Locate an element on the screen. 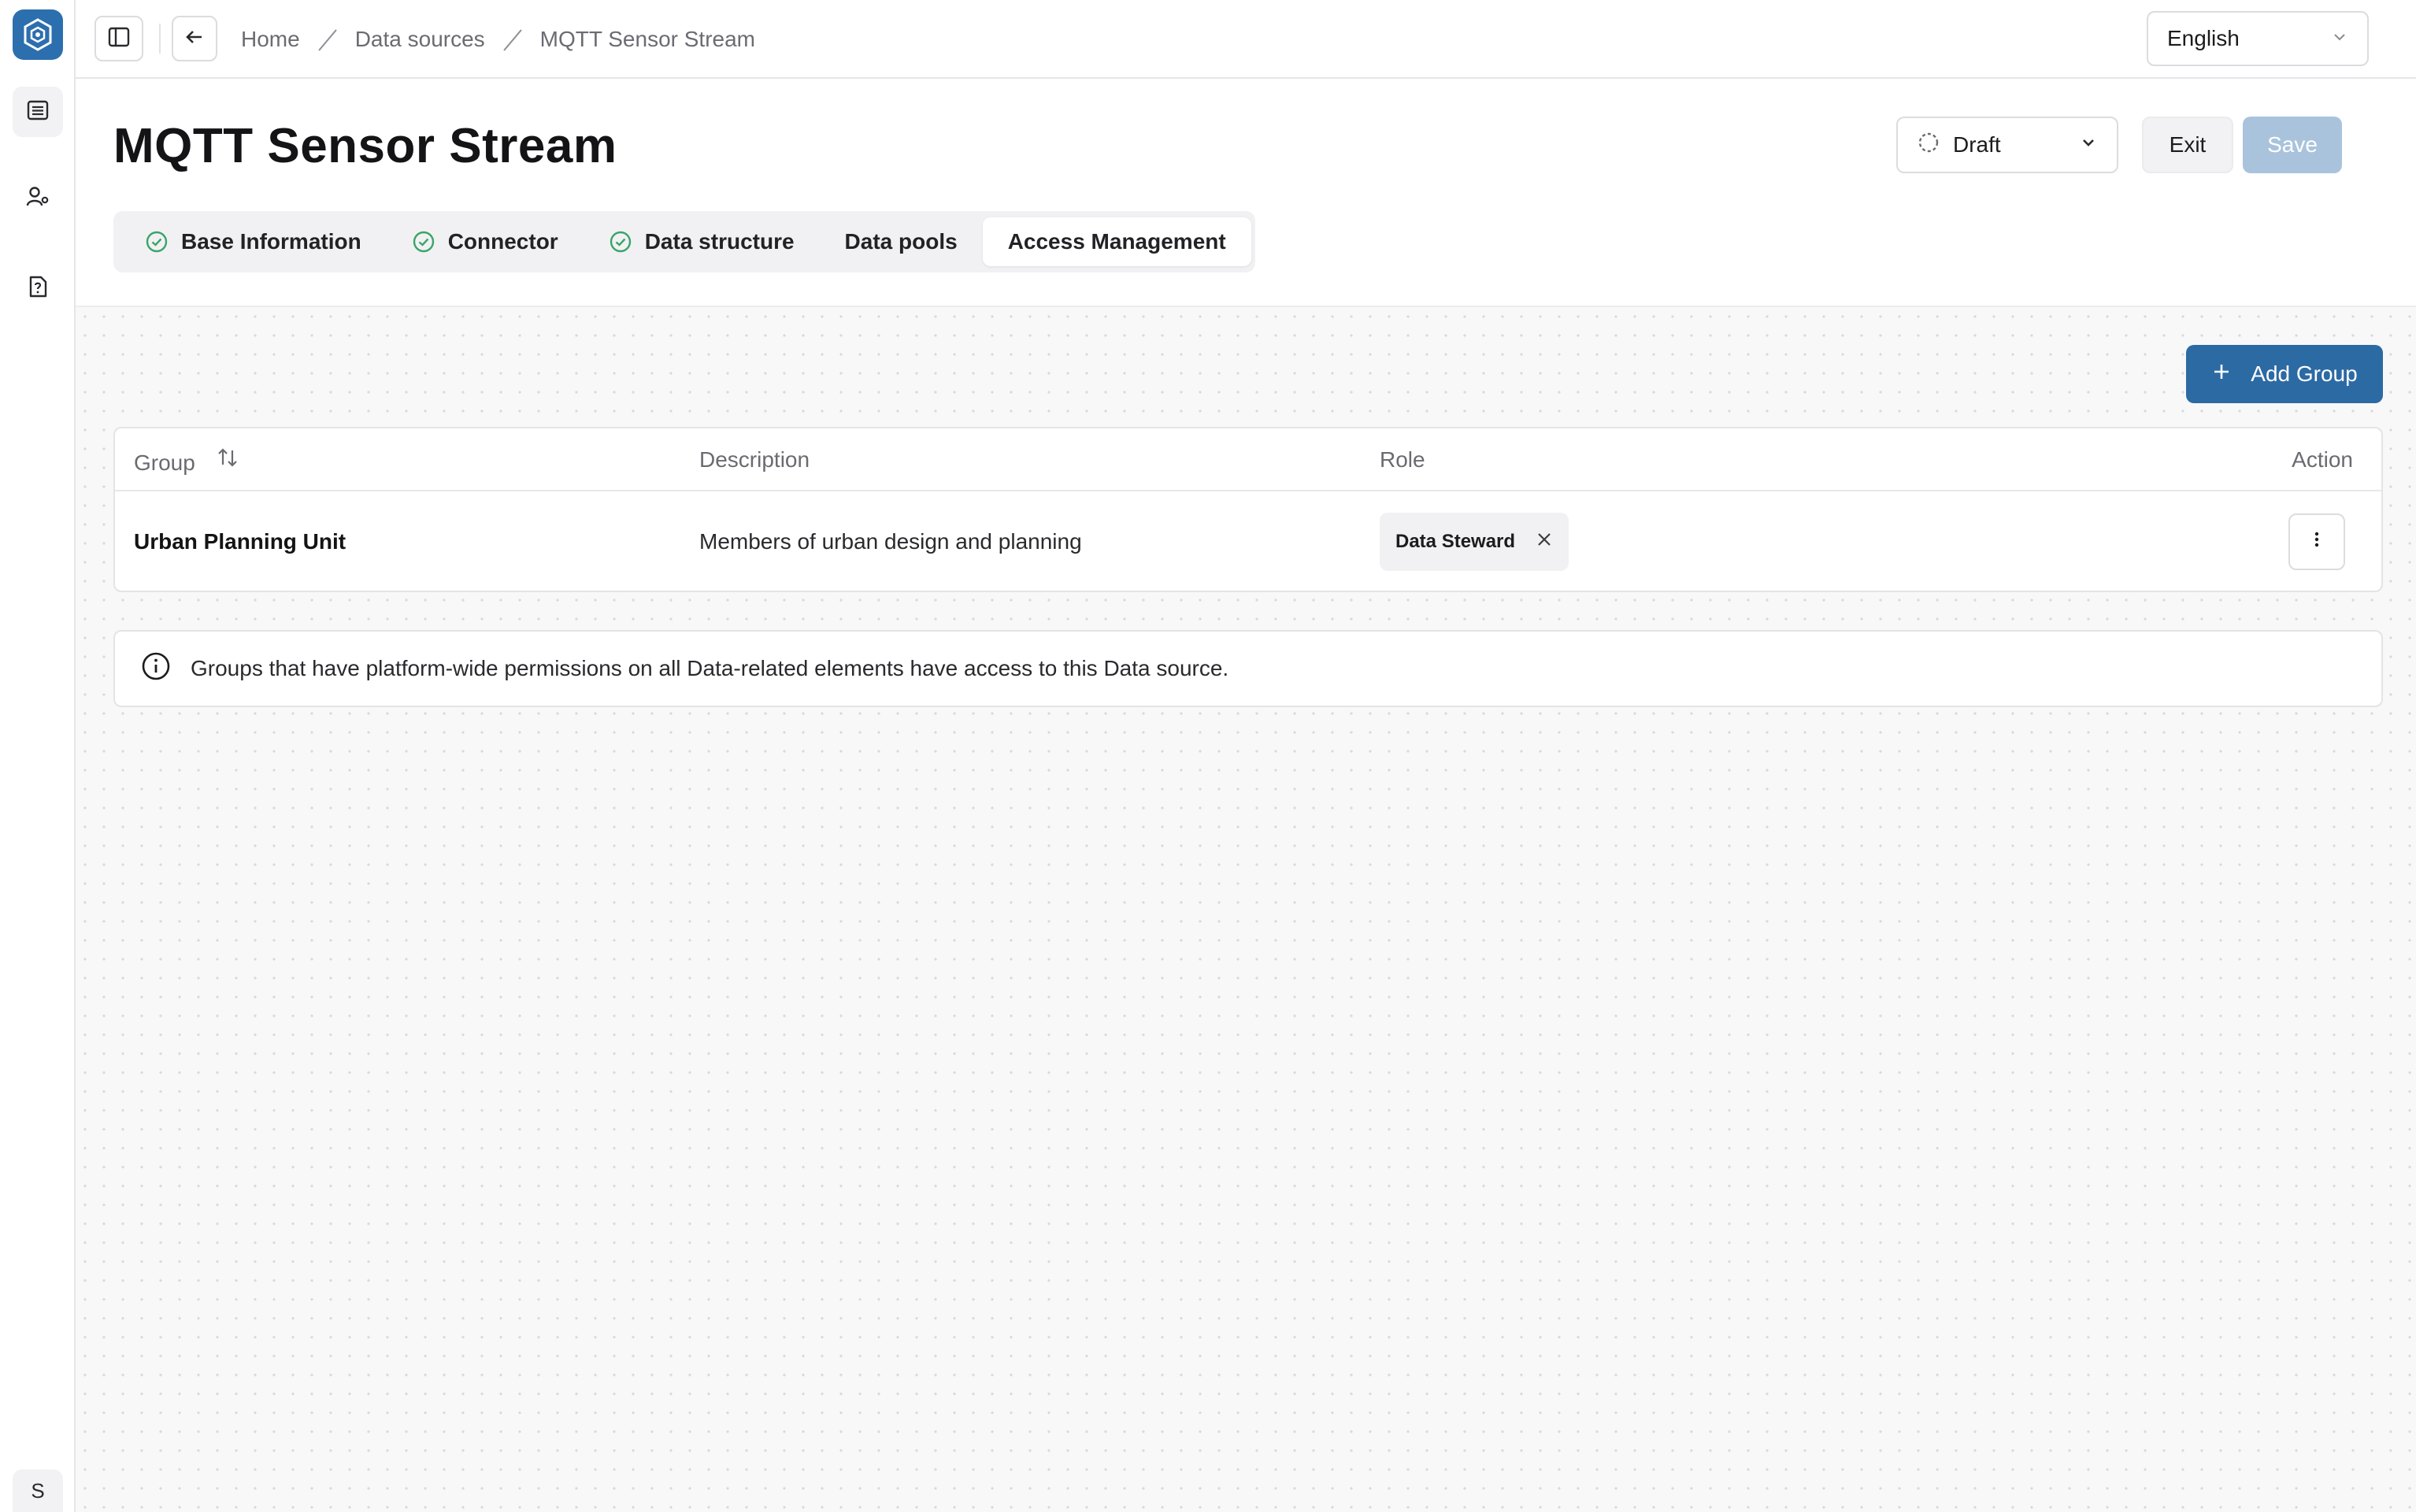 The image size is (2416, 1512). add-group-button: Add Group is located at coordinates (2284, 374).